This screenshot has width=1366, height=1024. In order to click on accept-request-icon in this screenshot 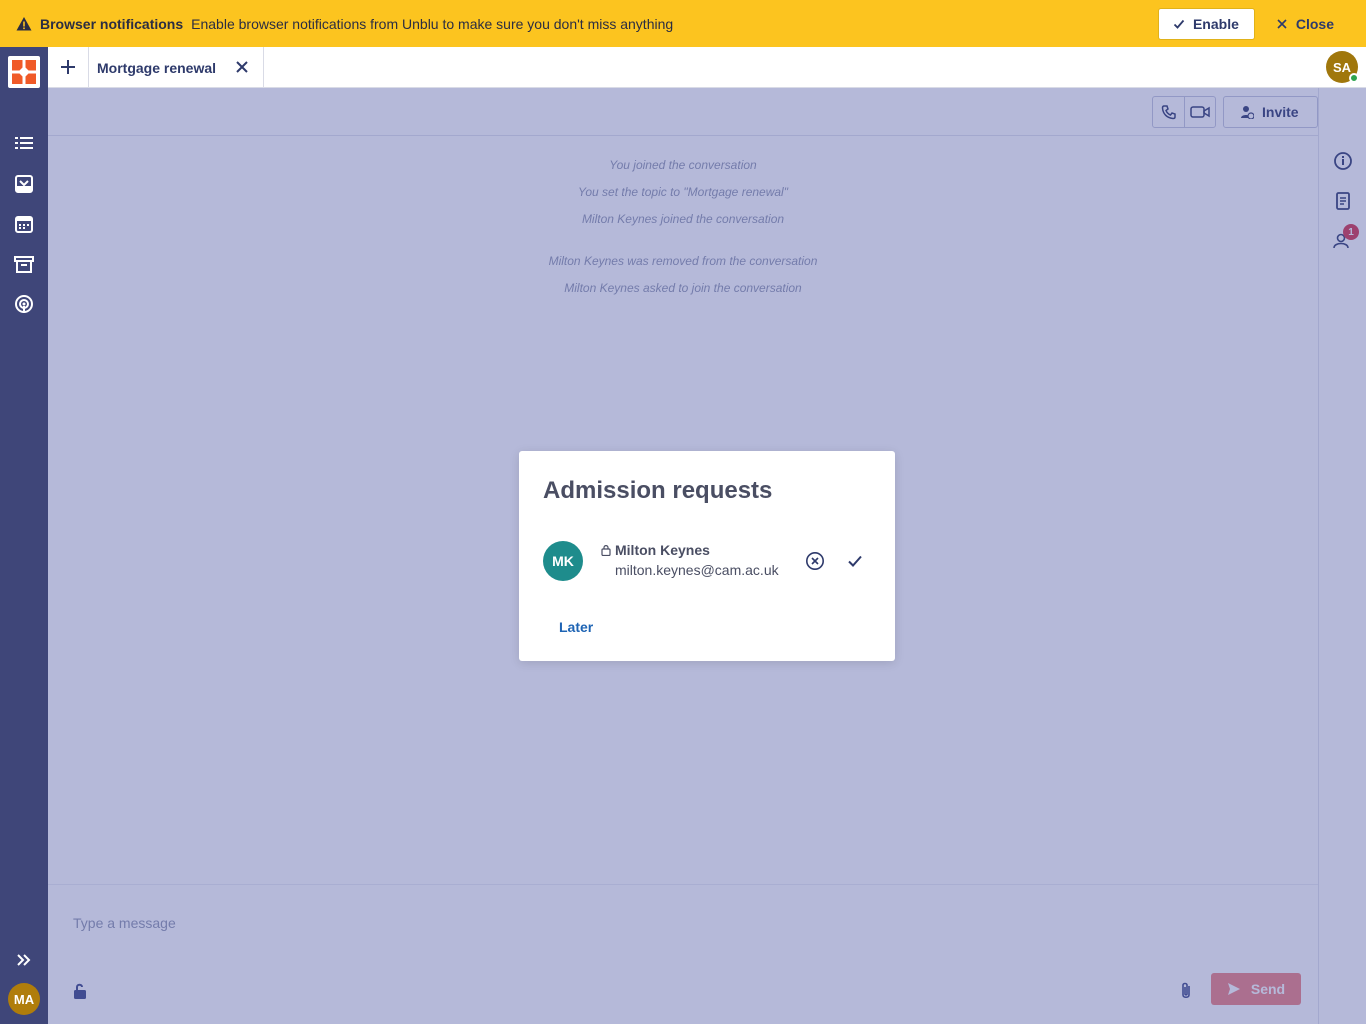, I will do `click(855, 561)`.